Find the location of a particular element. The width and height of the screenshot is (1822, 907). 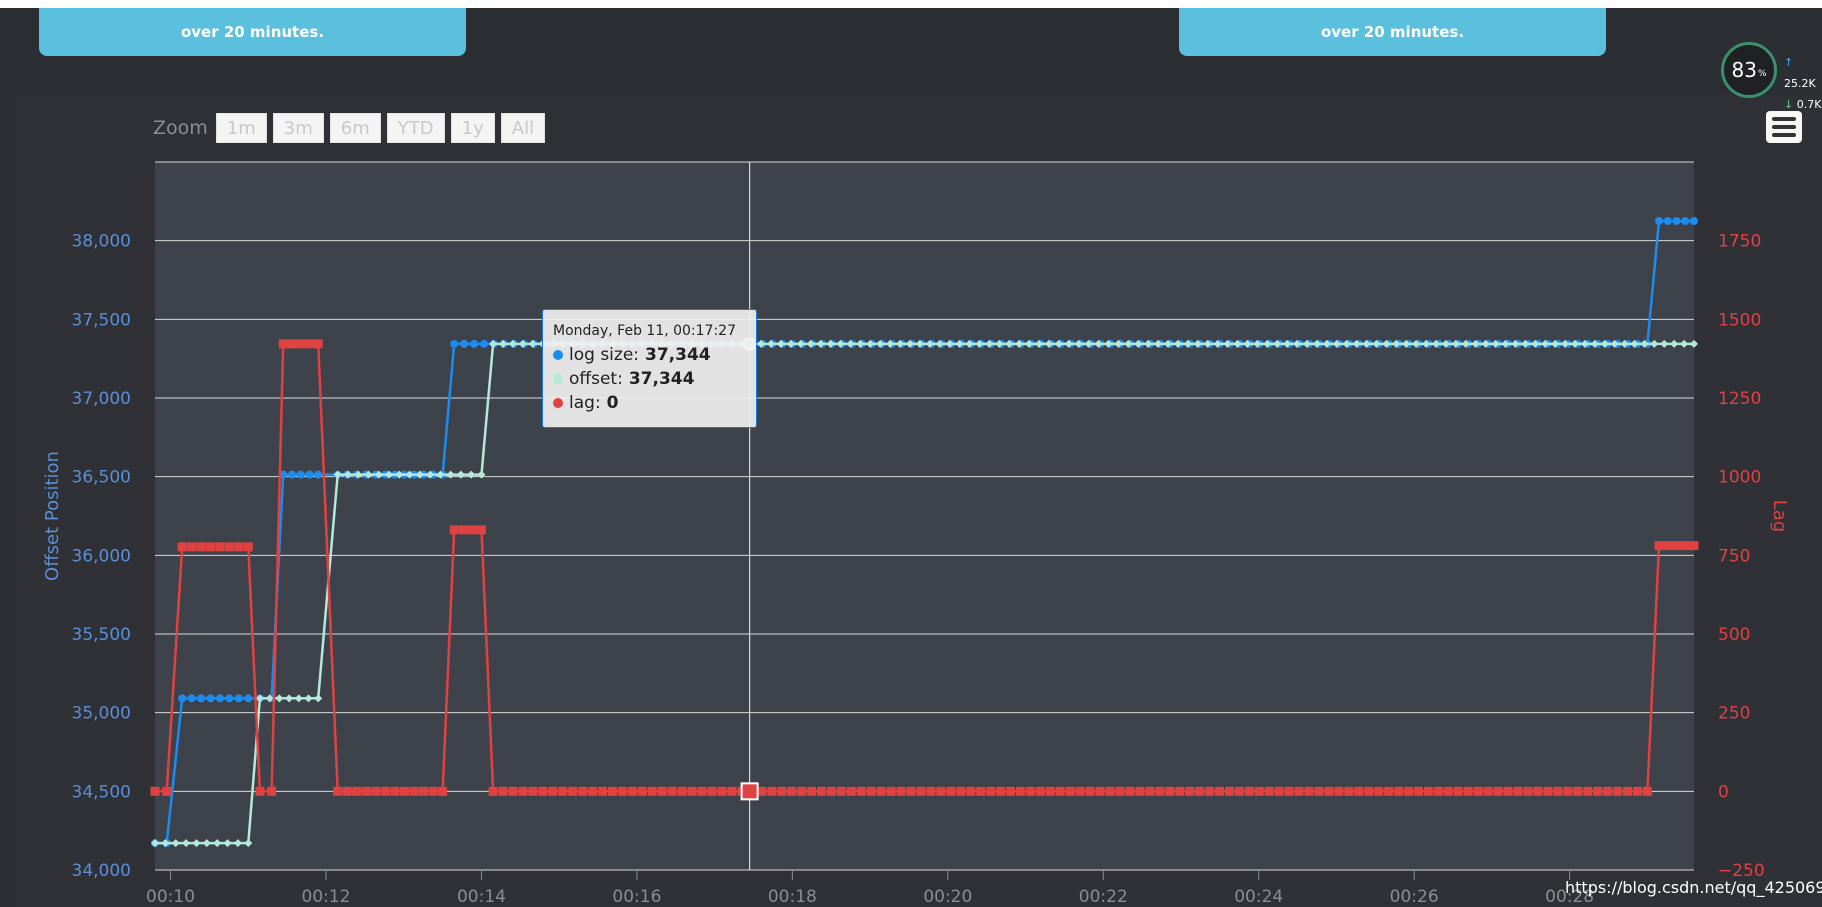

zoom-1y-button: 1y is located at coordinates (472, 128).